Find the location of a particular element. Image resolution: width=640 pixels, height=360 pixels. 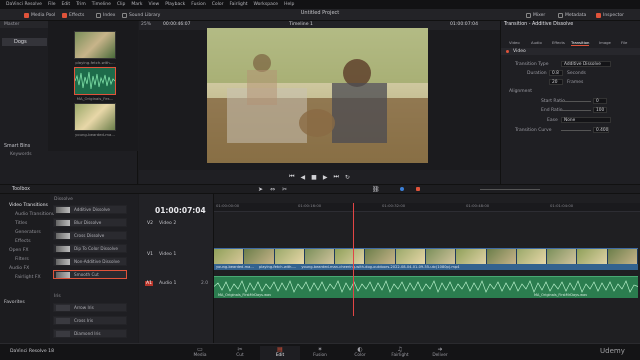

keywords-label: Keywords is located at coordinates (21, 154).